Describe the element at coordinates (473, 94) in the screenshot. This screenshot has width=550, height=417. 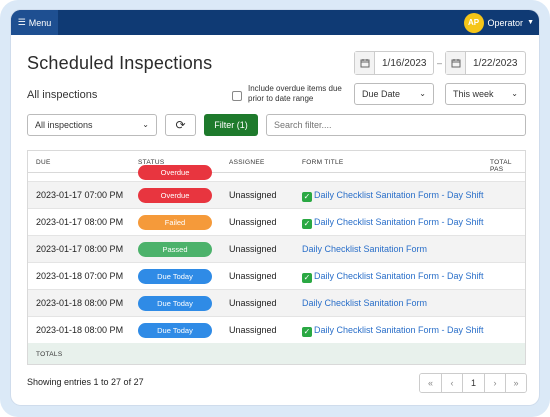
I see `range-select-value: This week` at that location.